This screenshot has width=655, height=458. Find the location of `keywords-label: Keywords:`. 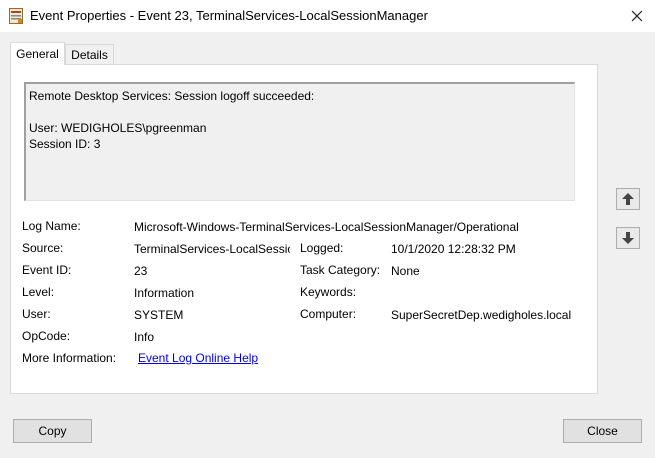

keywords-label: Keywords: is located at coordinates (328, 292).